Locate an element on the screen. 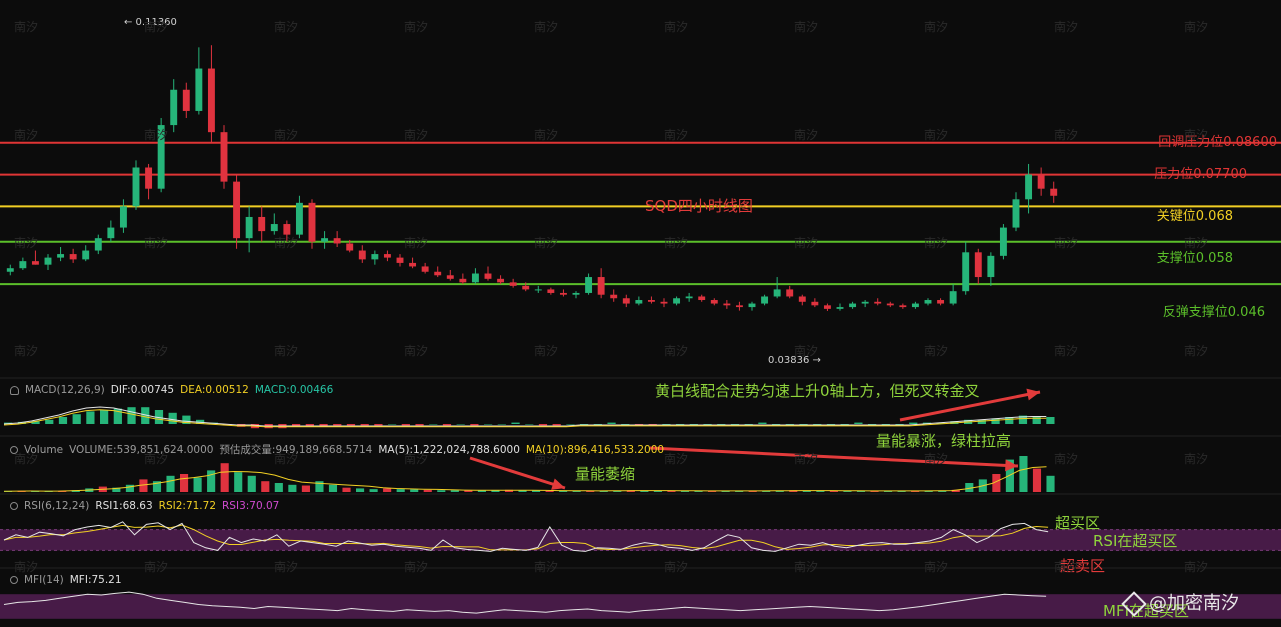  level-label-1: 压力位0.07700 is located at coordinates (1200, 174).